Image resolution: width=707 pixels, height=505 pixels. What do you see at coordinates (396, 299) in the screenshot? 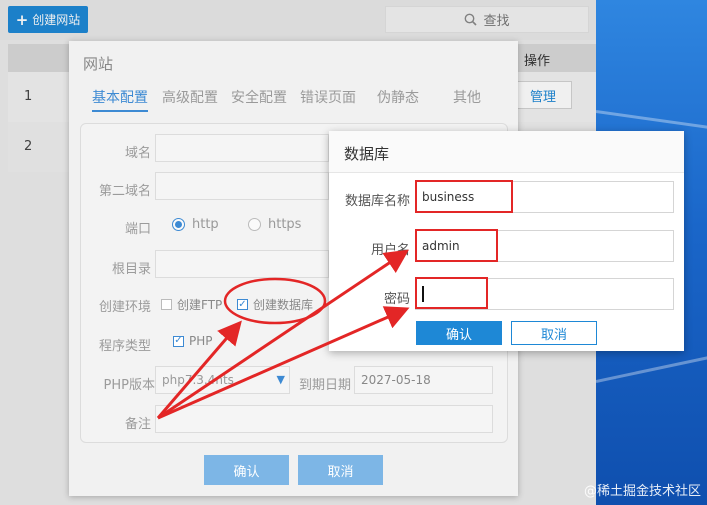
I see `db-password-label: 密码` at bounding box center [396, 299].